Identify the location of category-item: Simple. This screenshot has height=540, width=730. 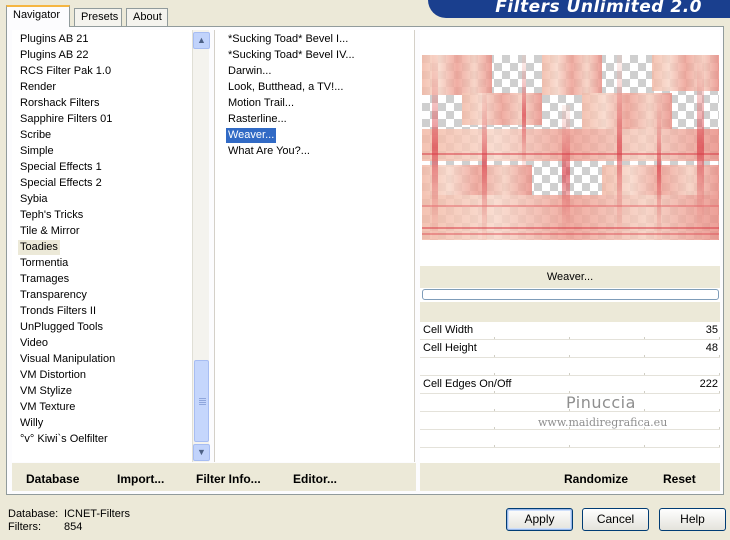
(37, 151).